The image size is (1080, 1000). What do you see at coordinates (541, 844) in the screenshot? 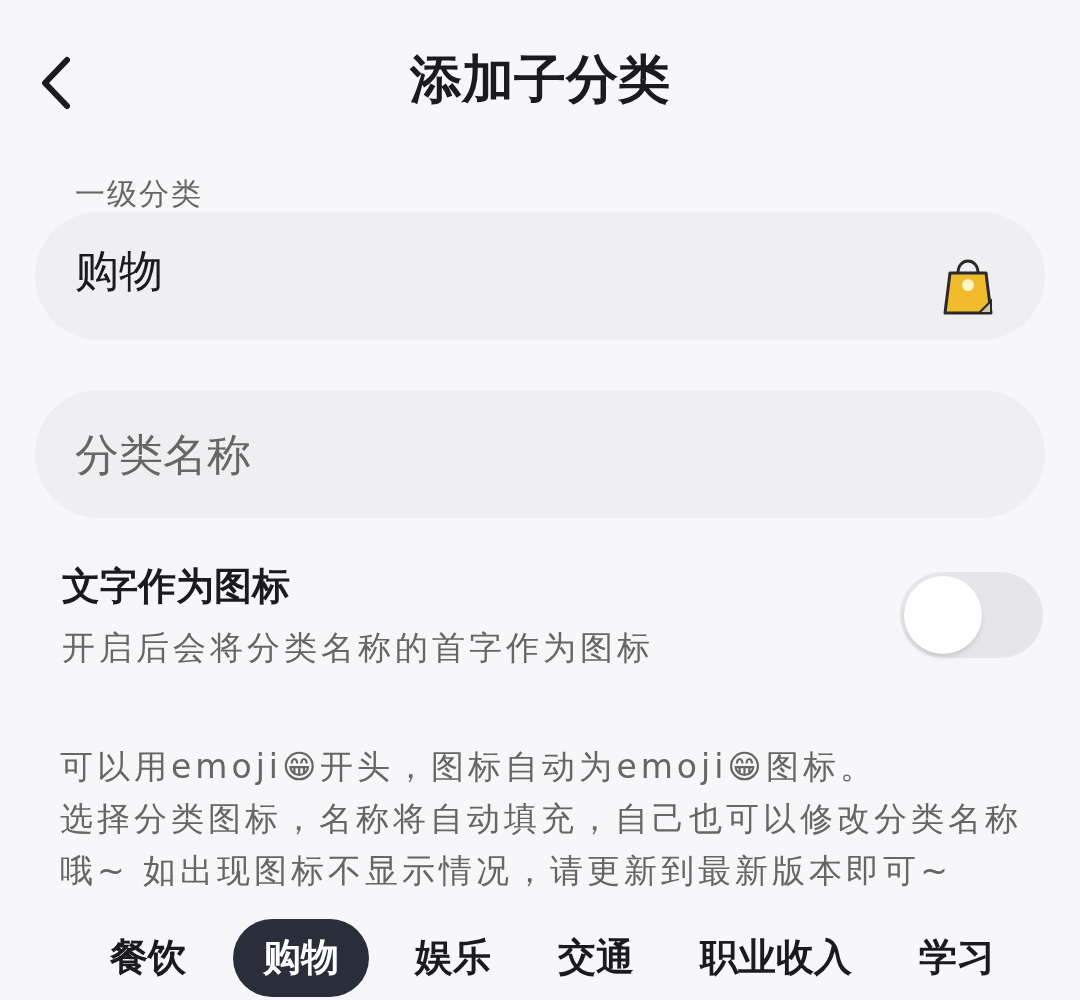
I see `hint-text: 选择分类图标，名称将自动填充，自己也可以修改分类名称哦~ 如出现图标不显示情况，请更新到最新版本即可~` at bounding box center [541, 844].